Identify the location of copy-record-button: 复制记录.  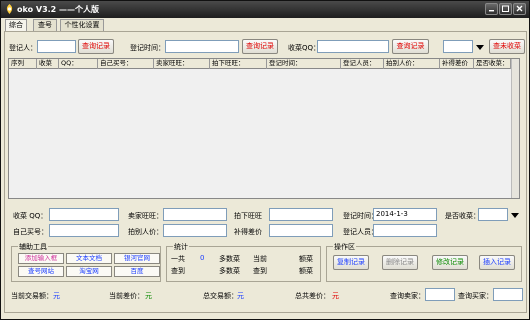
(351, 262).